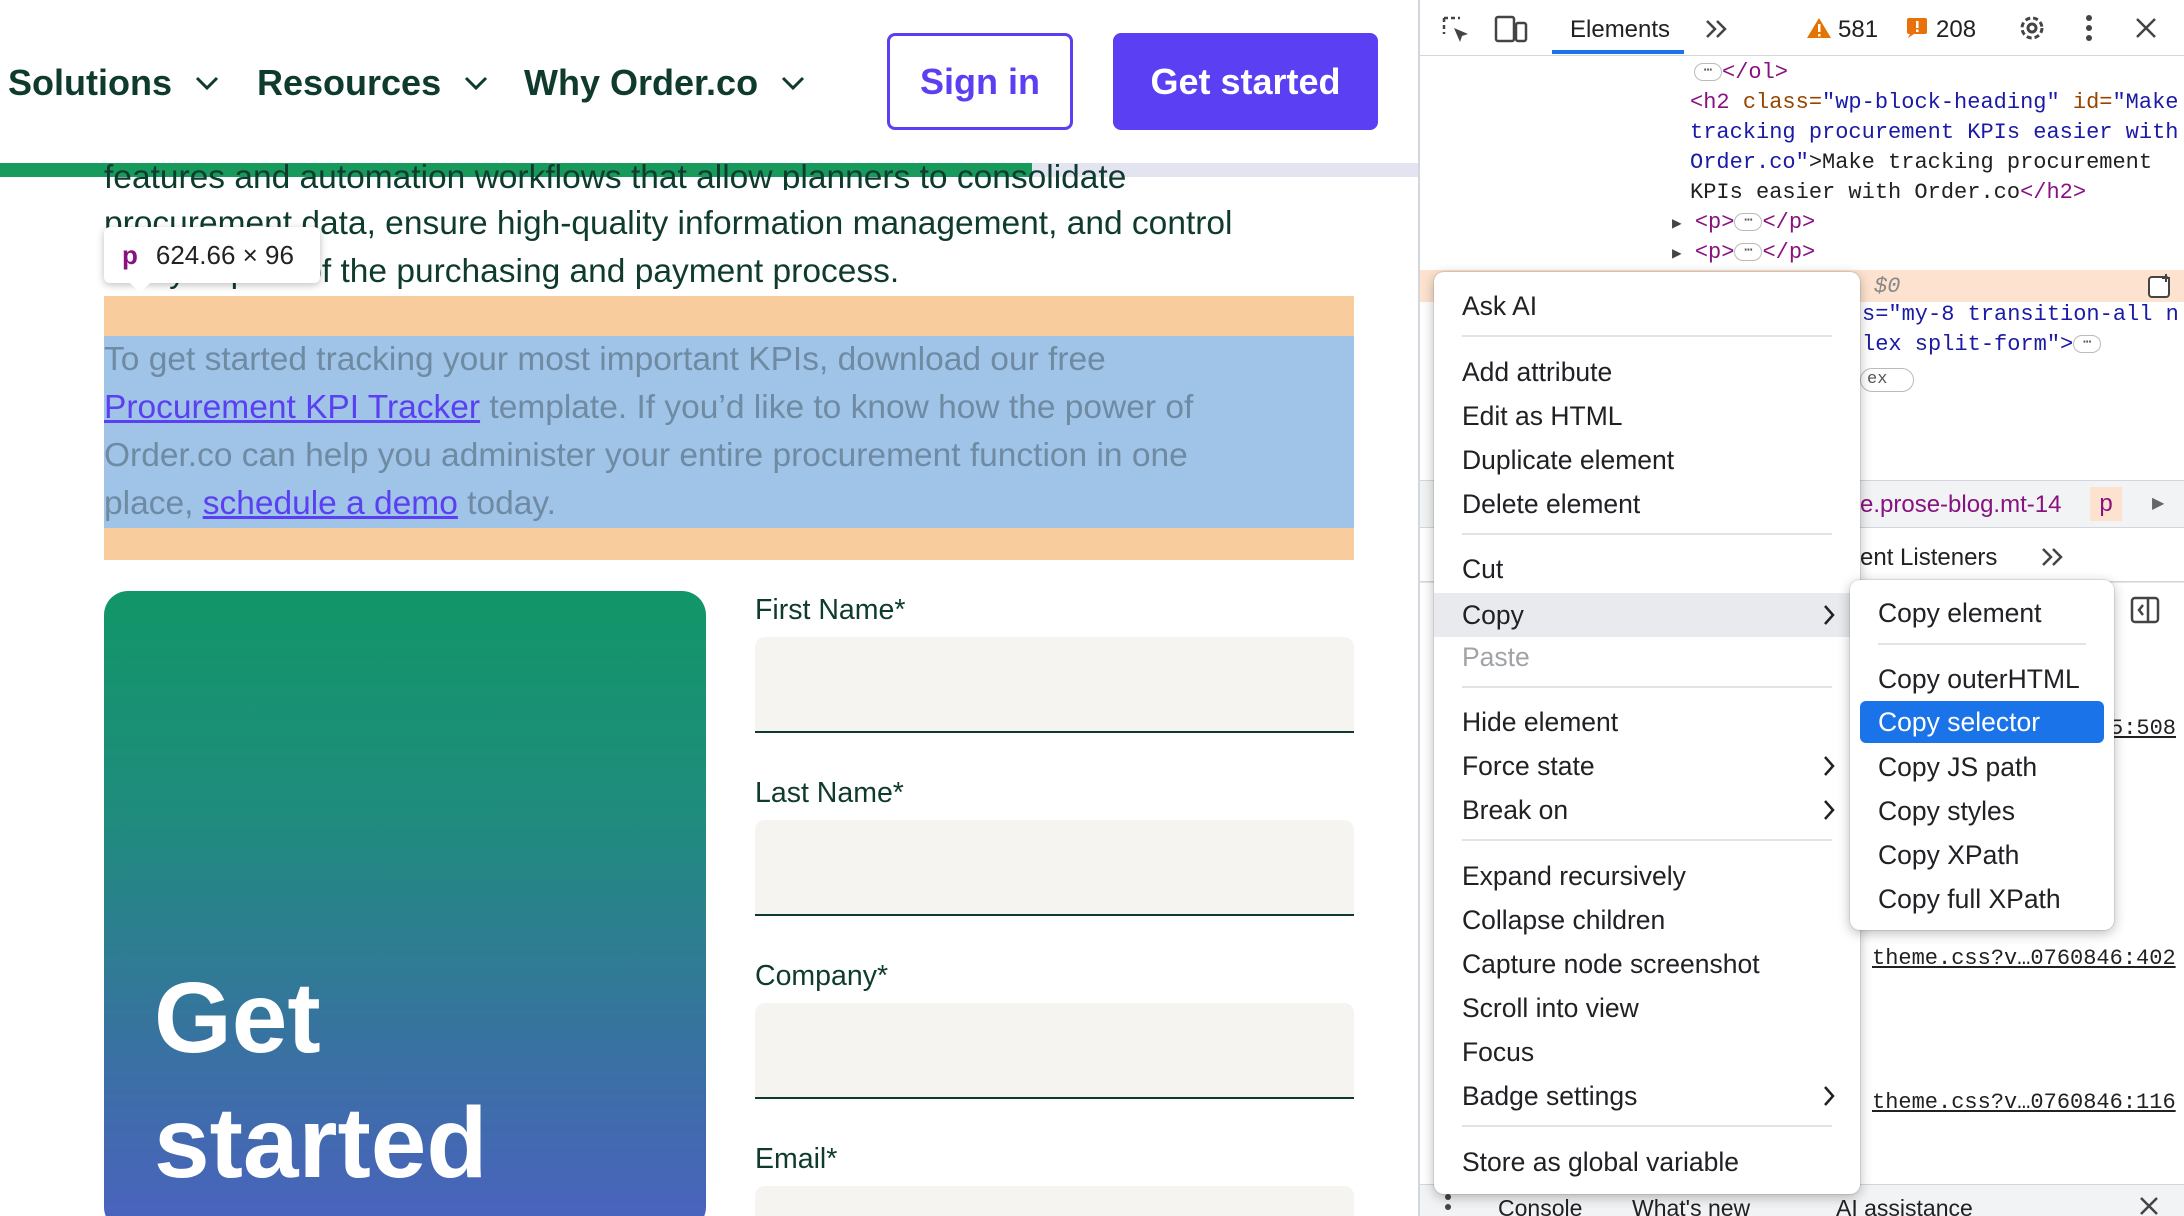  Describe the element at coordinates (1982, 722) in the screenshot. I see `submenu-item-copy-selector: Copy selector` at that location.